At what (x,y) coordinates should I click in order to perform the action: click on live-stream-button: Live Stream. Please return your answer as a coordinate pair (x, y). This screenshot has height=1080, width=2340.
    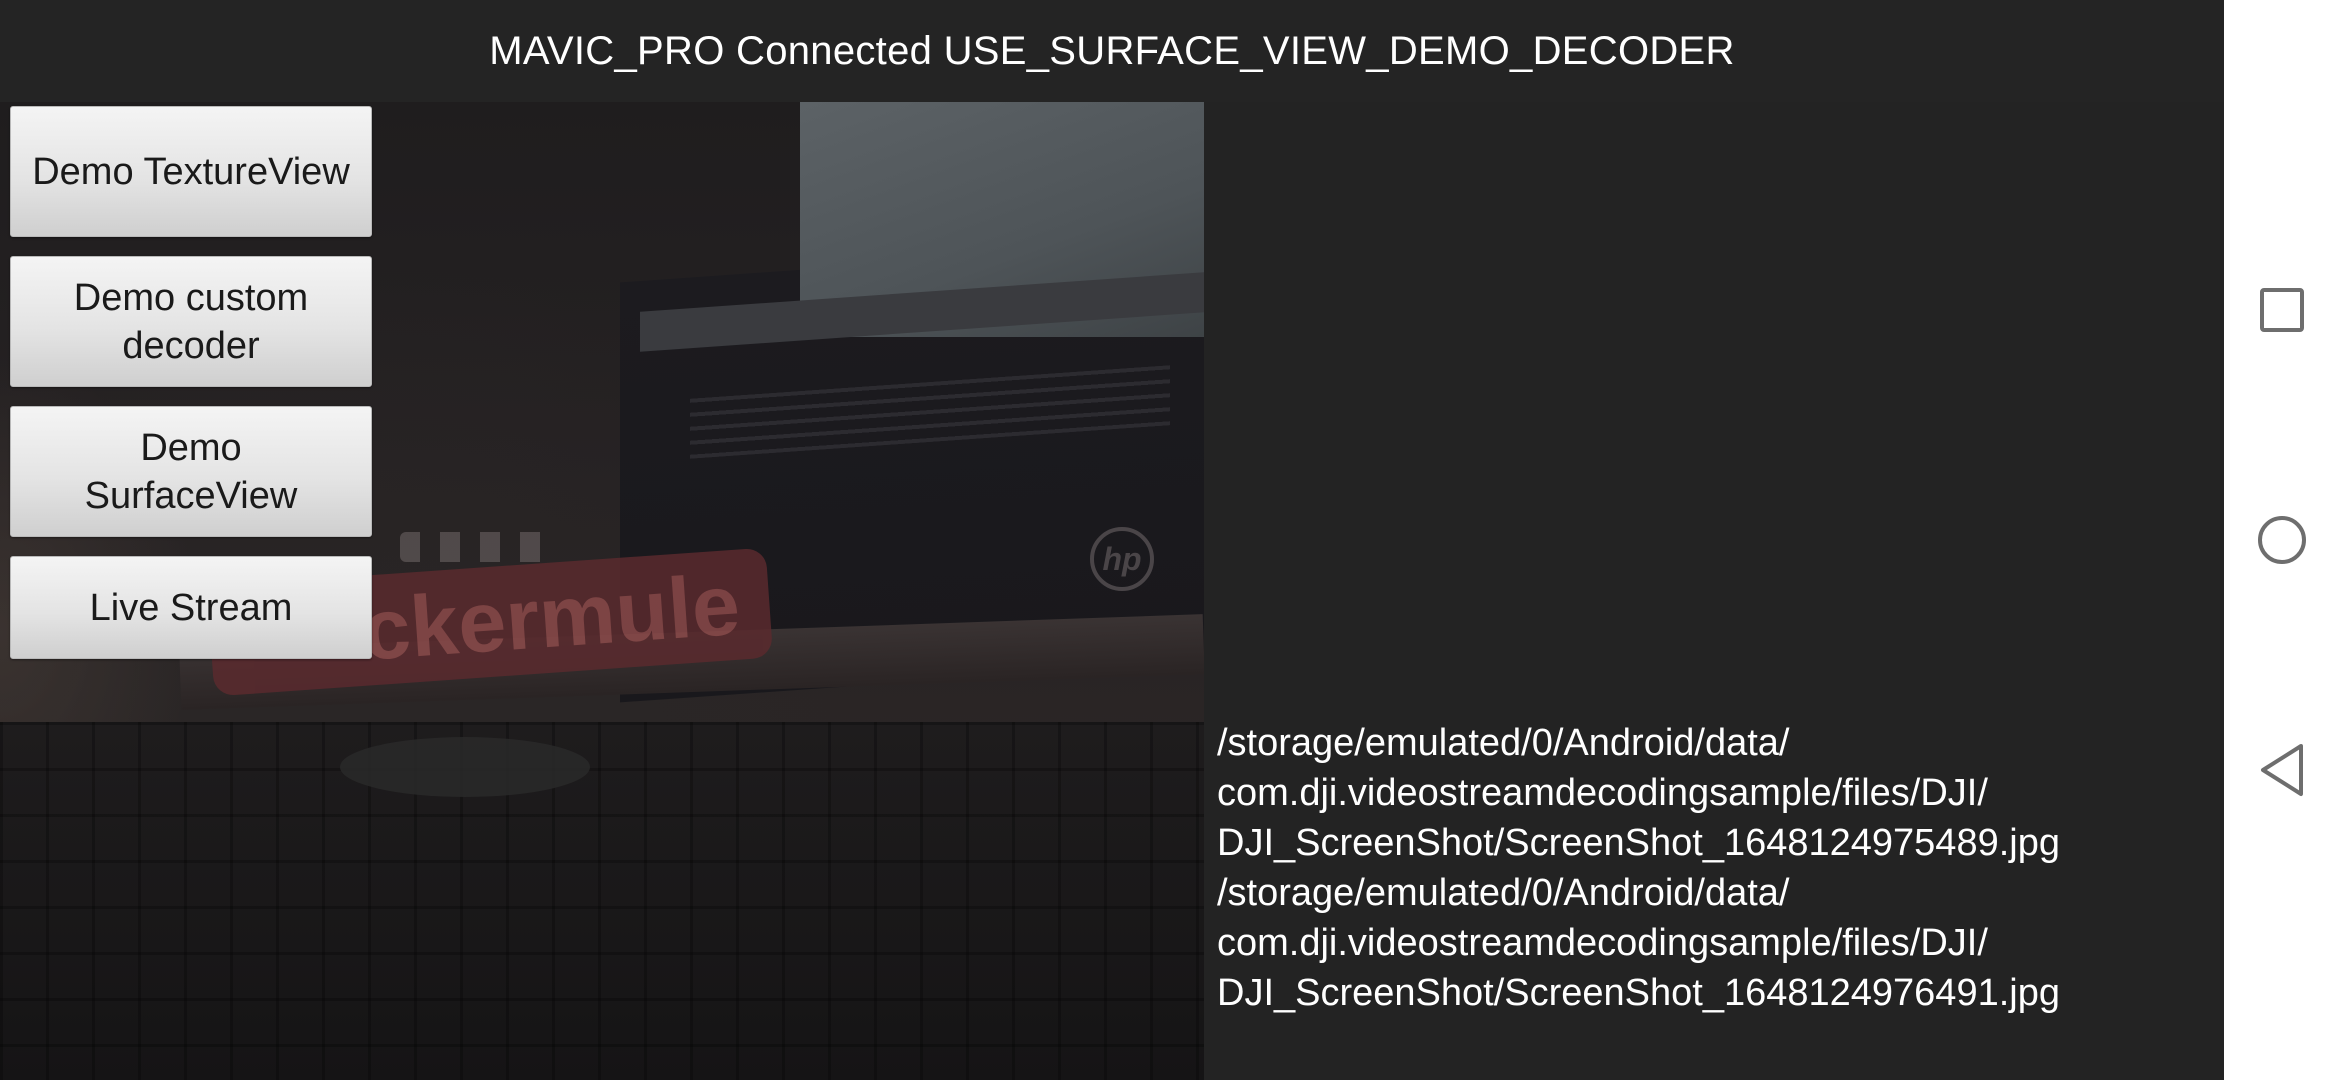
    Looking at the image, I should click on (191, 607).